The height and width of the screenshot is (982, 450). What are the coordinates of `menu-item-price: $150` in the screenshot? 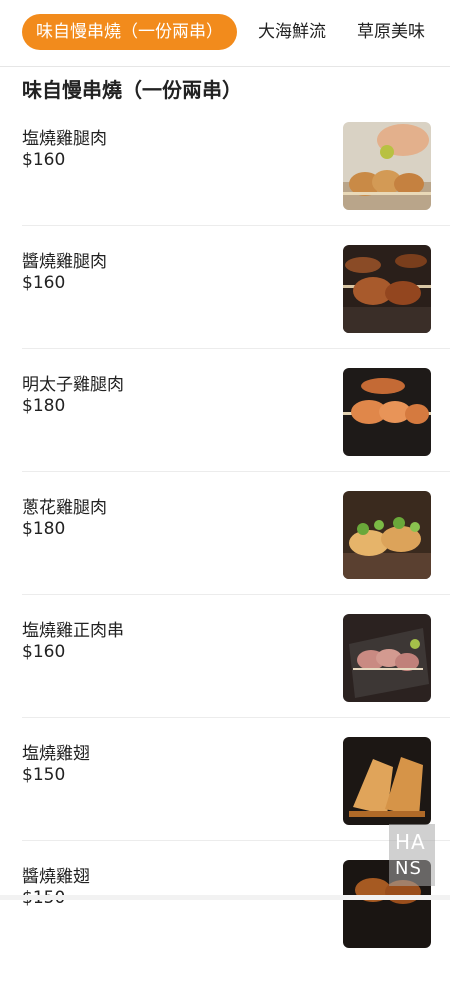 It's located at (44, 775).